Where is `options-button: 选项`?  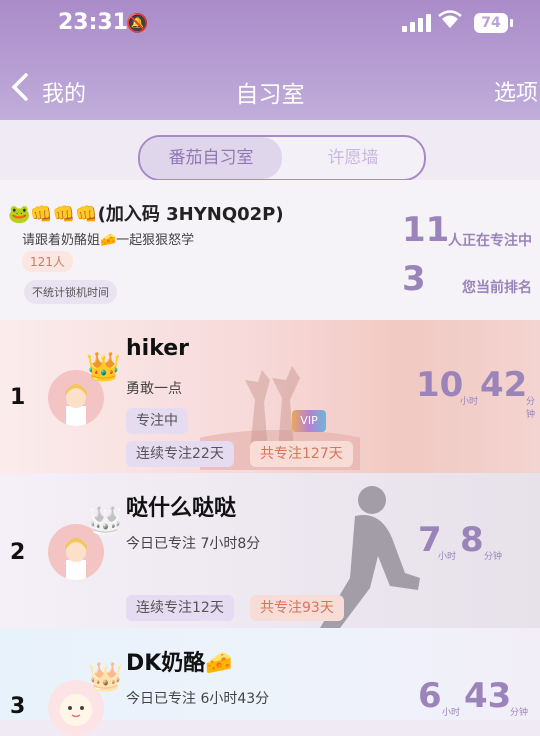 options-button: 选项 is located at coordinates (516, 91).